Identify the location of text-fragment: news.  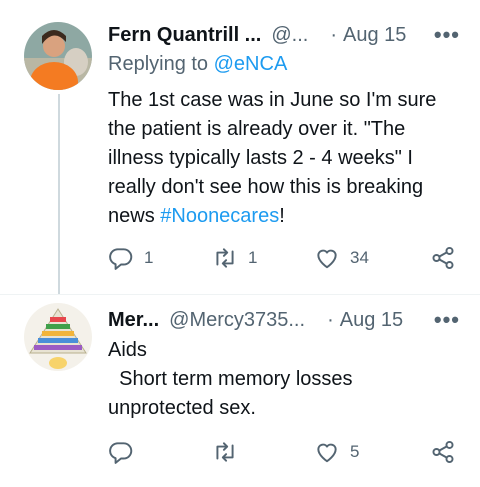
(134, 216).